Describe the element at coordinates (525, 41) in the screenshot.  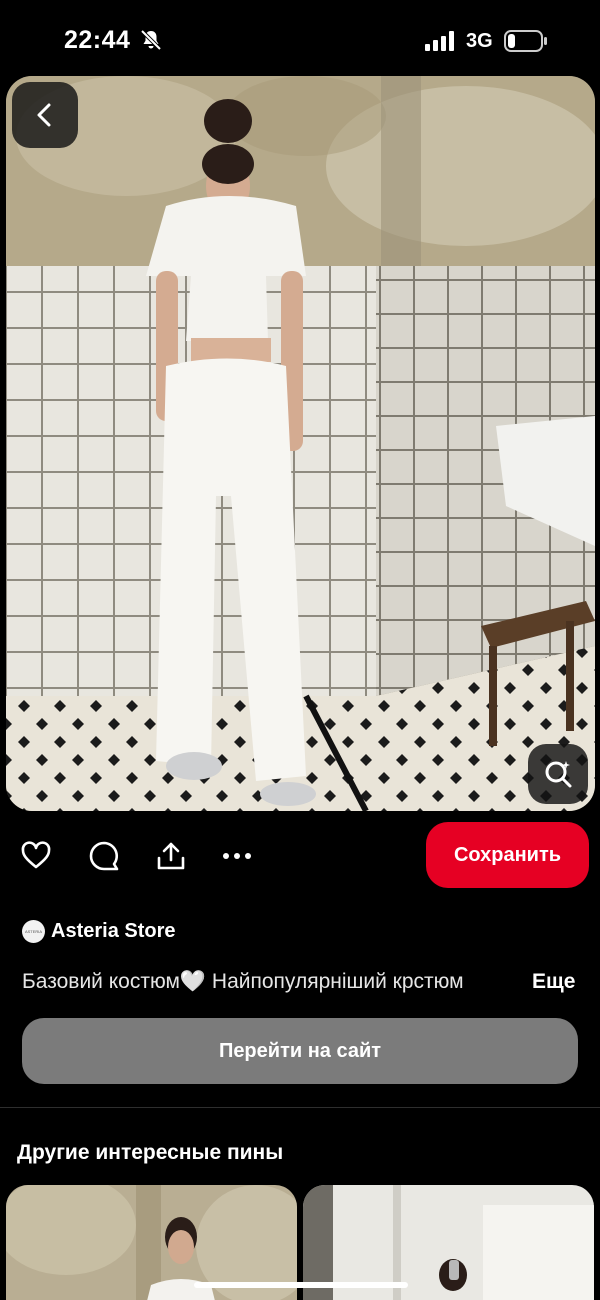
I see `battery-icon` at that location.